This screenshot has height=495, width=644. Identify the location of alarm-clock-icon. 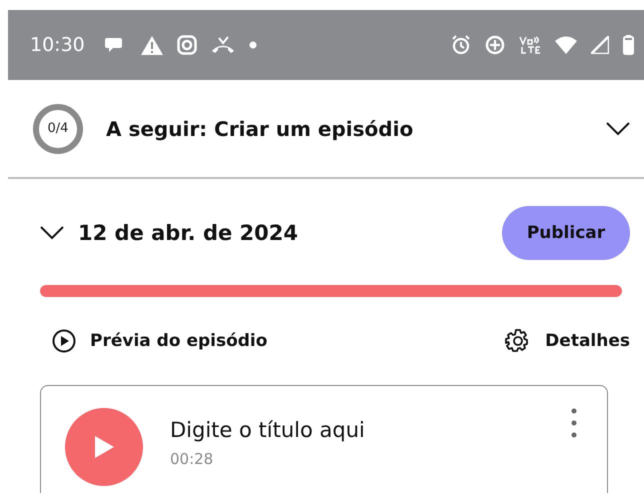
(461, 45).